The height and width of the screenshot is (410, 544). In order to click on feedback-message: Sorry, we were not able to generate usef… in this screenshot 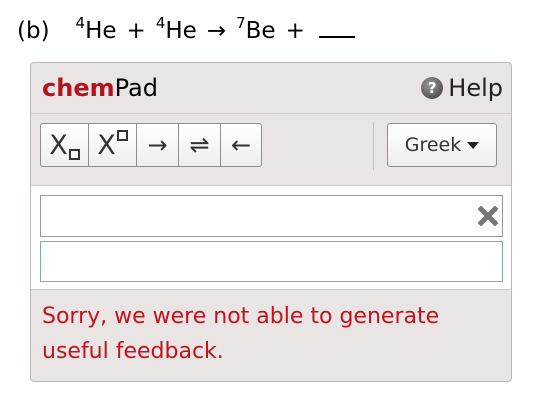, I will do `click(241, 334)`.